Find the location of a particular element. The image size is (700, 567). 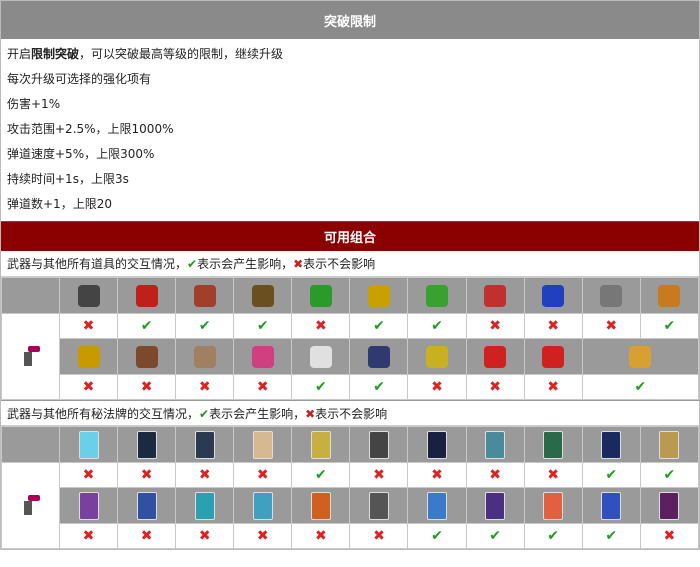

heart-dark-icon is located at coordinates (88, 295).